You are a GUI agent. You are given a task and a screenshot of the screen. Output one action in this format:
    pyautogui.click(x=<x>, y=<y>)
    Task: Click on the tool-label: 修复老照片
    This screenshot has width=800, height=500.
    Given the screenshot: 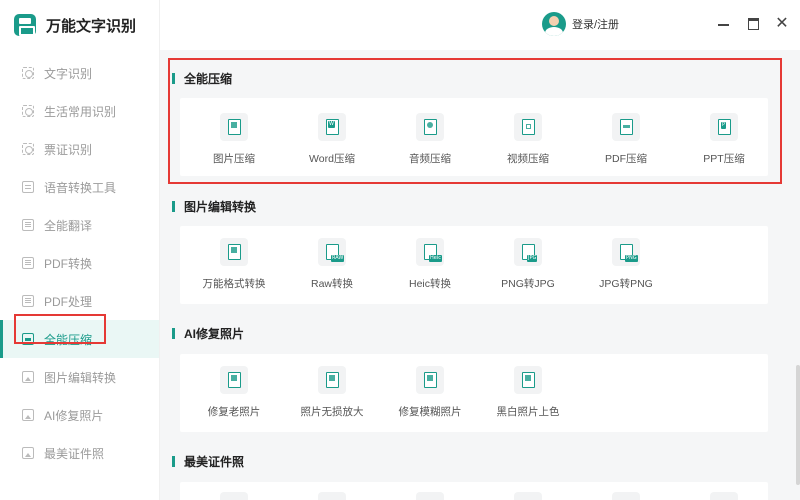 What is the action you would take?
    pyautogui.click(x=234, y=412)
    